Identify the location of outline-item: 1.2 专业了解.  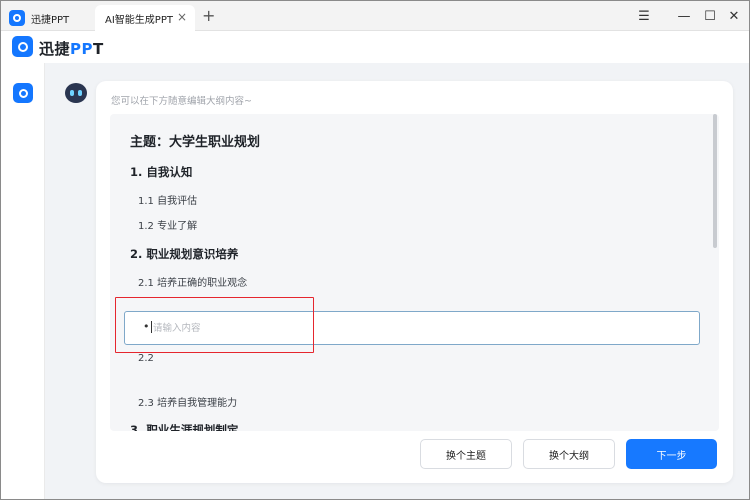
(167, 224).